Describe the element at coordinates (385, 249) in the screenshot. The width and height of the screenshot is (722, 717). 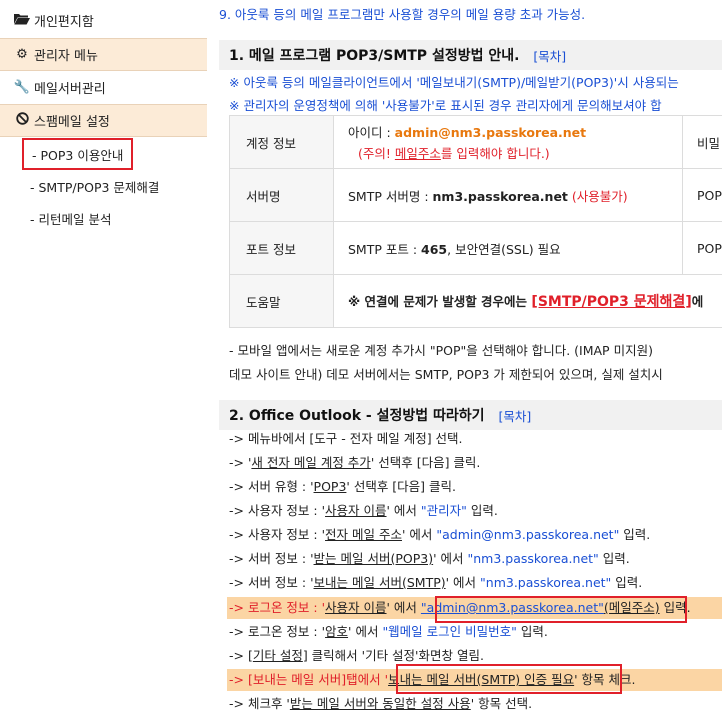
I see `port-prefix: SMTP 포트 :` at that location.